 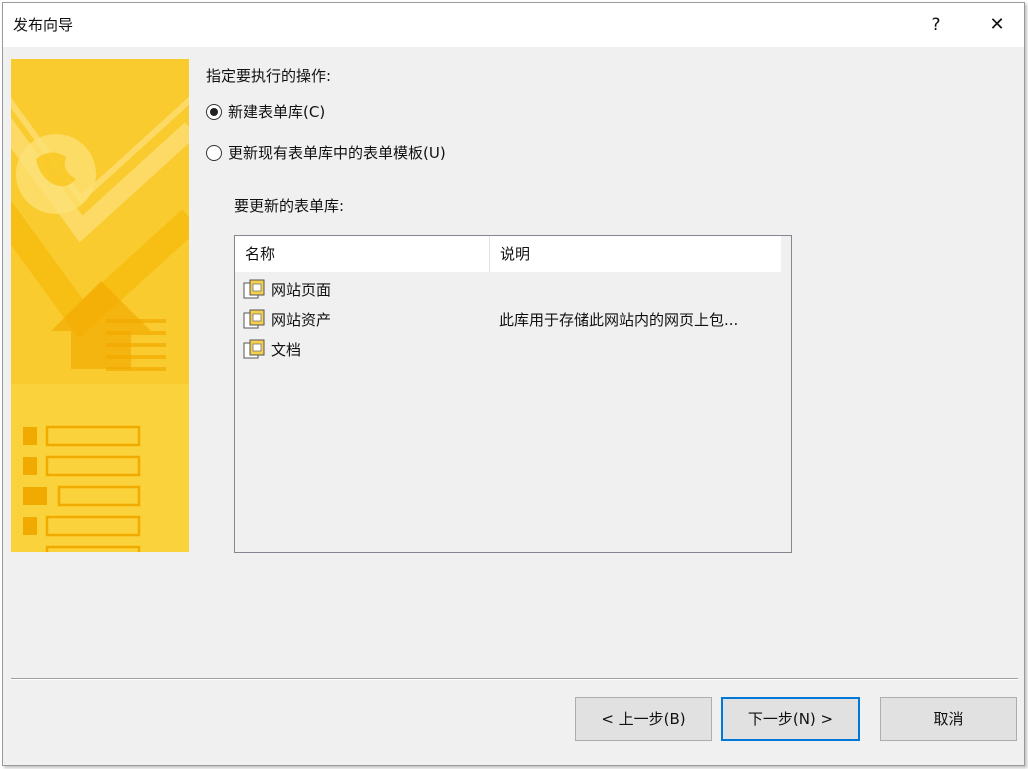 What do you see at coordinates (289, 206) in the screenshot?
I see `library-list-caption: 要更新的表单库:` at bounding box center [289, 206].